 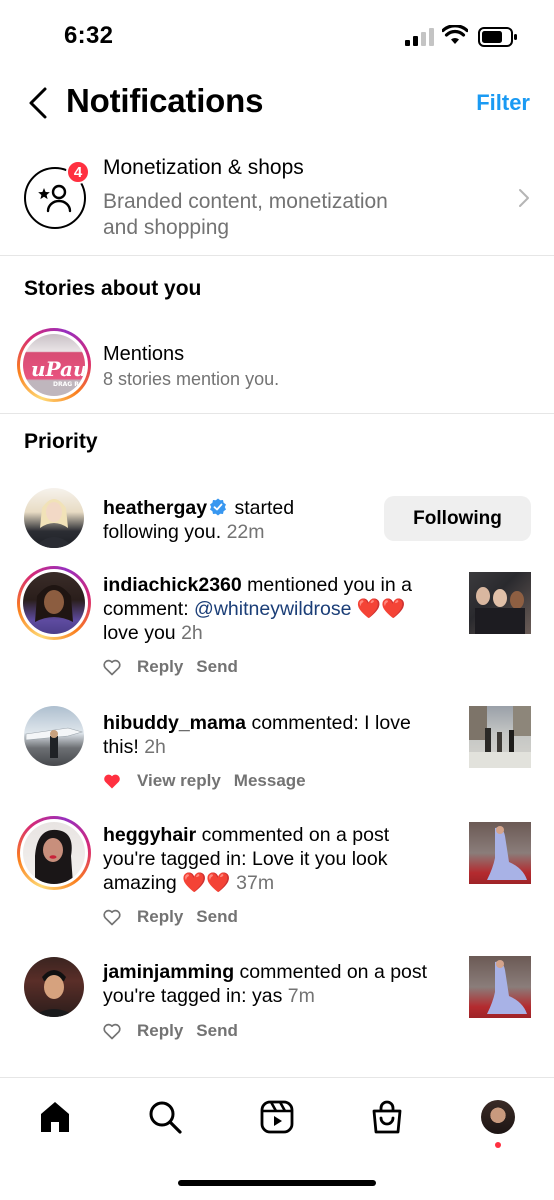 I want to click on notification-text: heathergay started following you. 22m, so click(x=238, y=520).